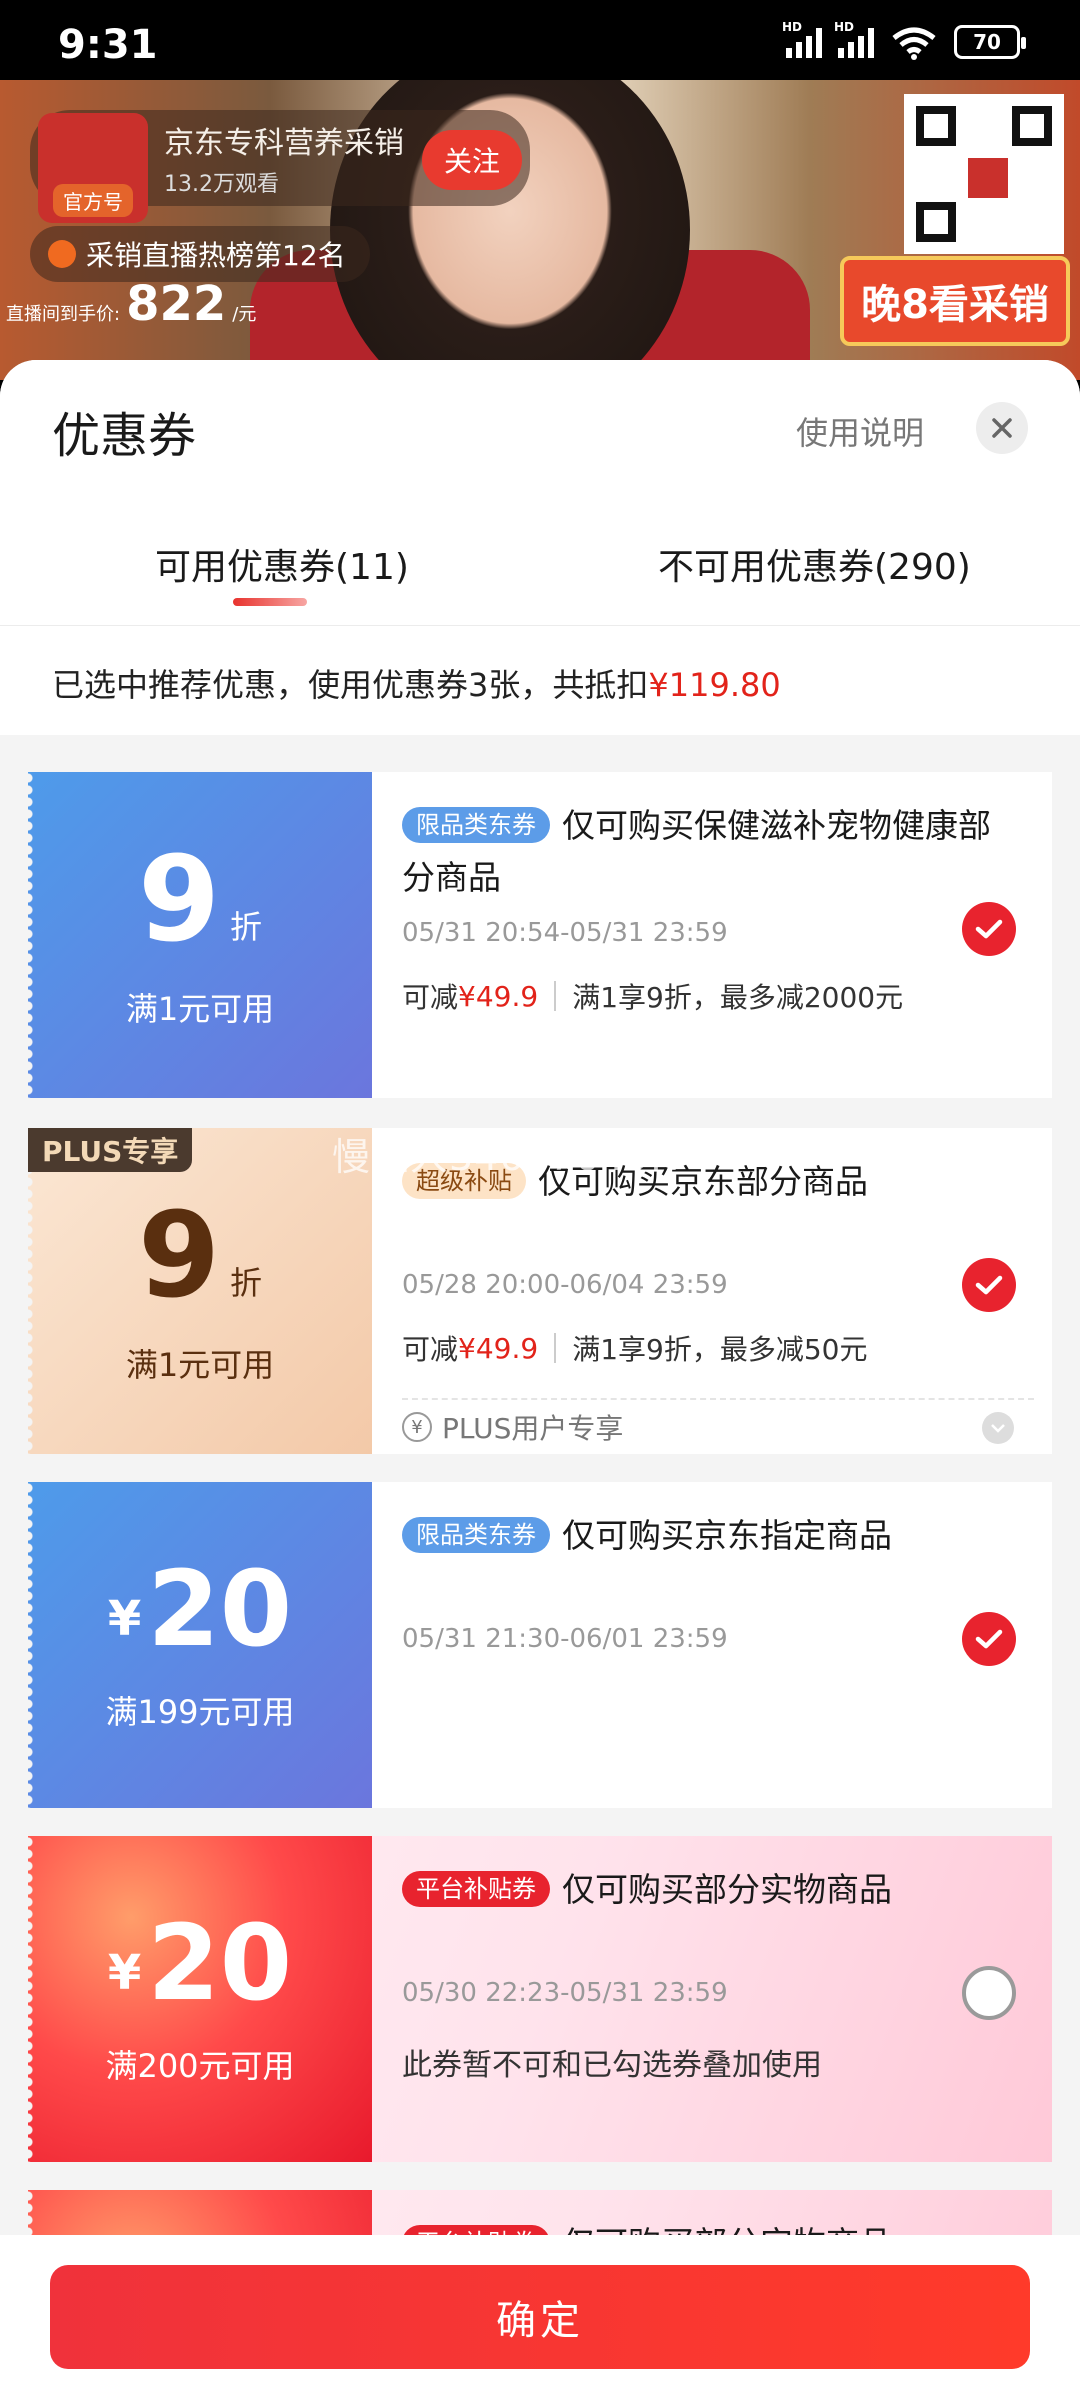 This screenshot has width=1080, height=2400. What do you see at coordinates (108, 45) in the screenshot?
I see `status-time: 9:31` at bounding box center [108, 45].